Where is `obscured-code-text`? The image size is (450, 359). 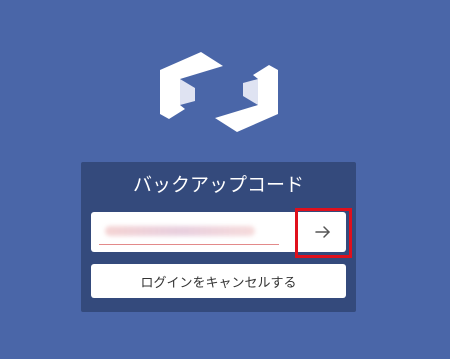
obscured-code-text is located at coordinates (180, 231).